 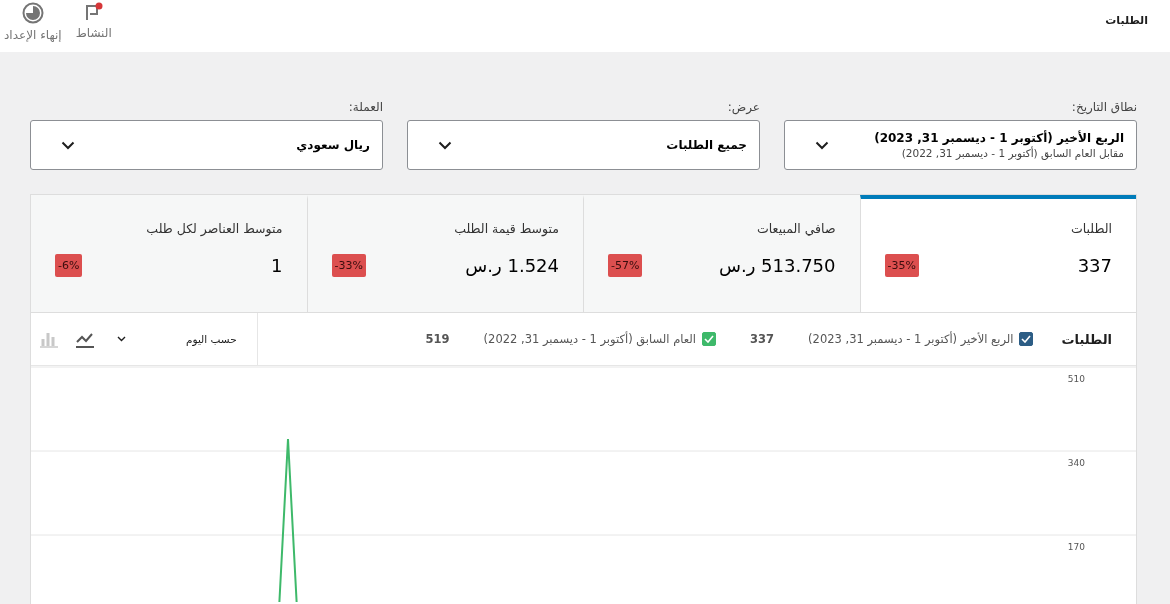 What do you see at coordinates (901, 265) in the screenshot?
I see `delta-badge: -35%` at bounding box center [901, 265].